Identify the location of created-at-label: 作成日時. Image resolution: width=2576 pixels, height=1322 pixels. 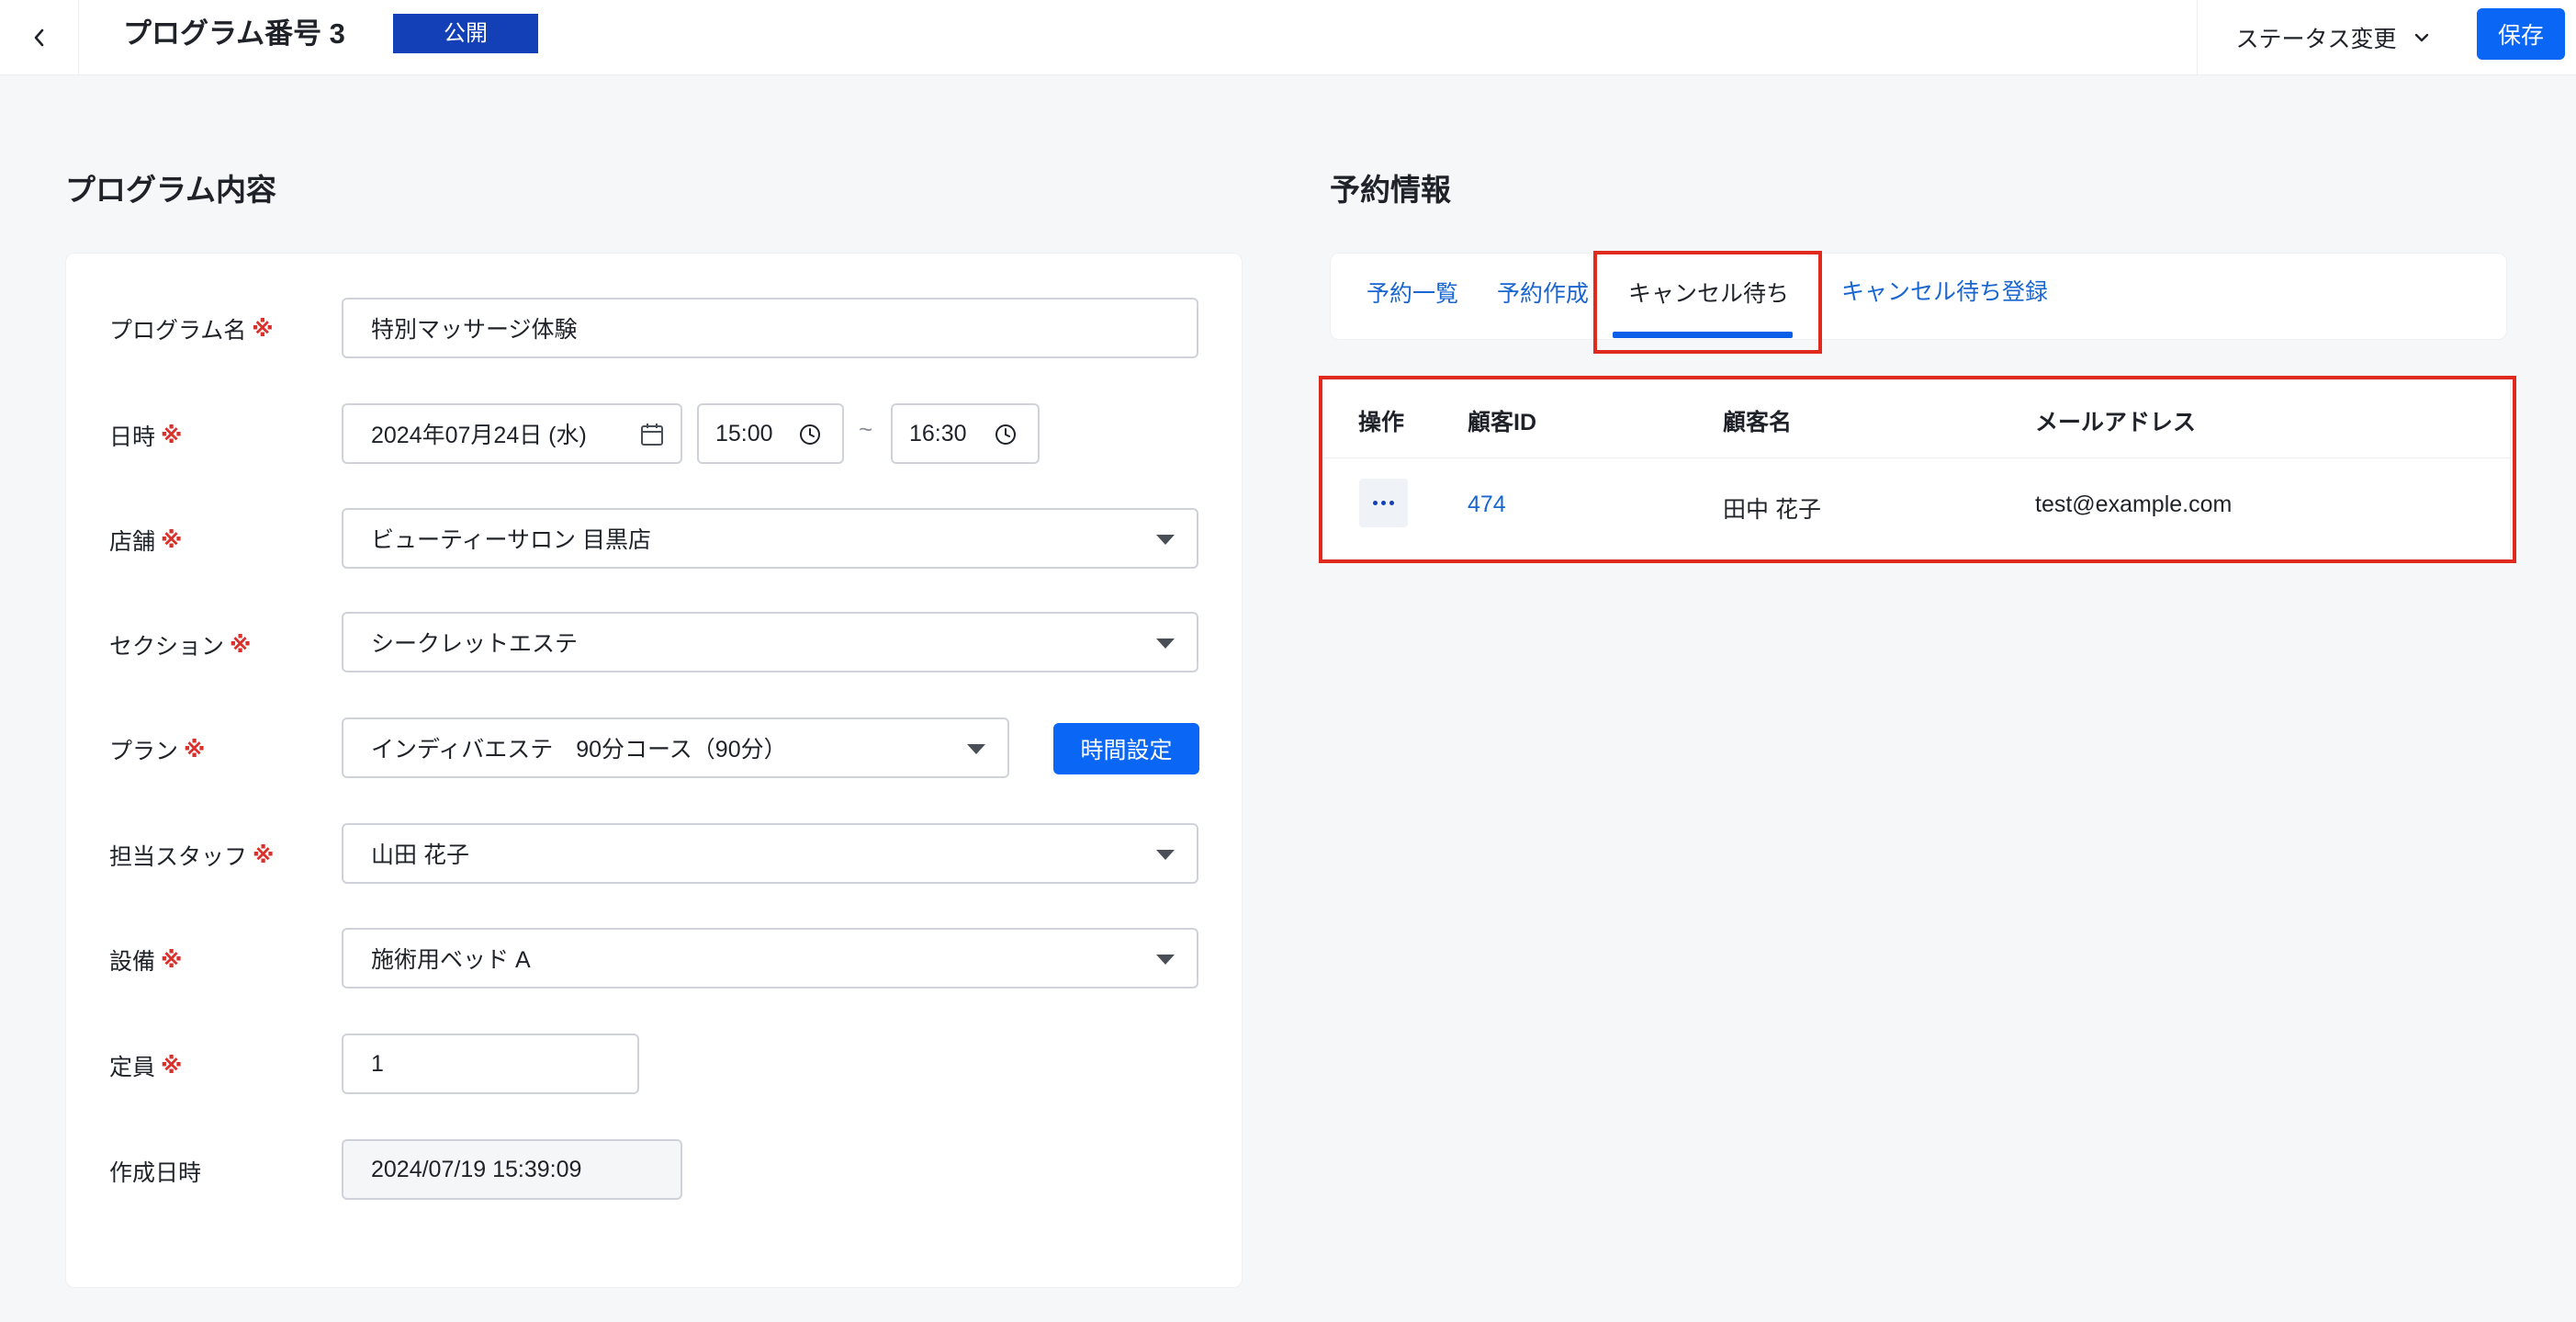
(155, 1171).